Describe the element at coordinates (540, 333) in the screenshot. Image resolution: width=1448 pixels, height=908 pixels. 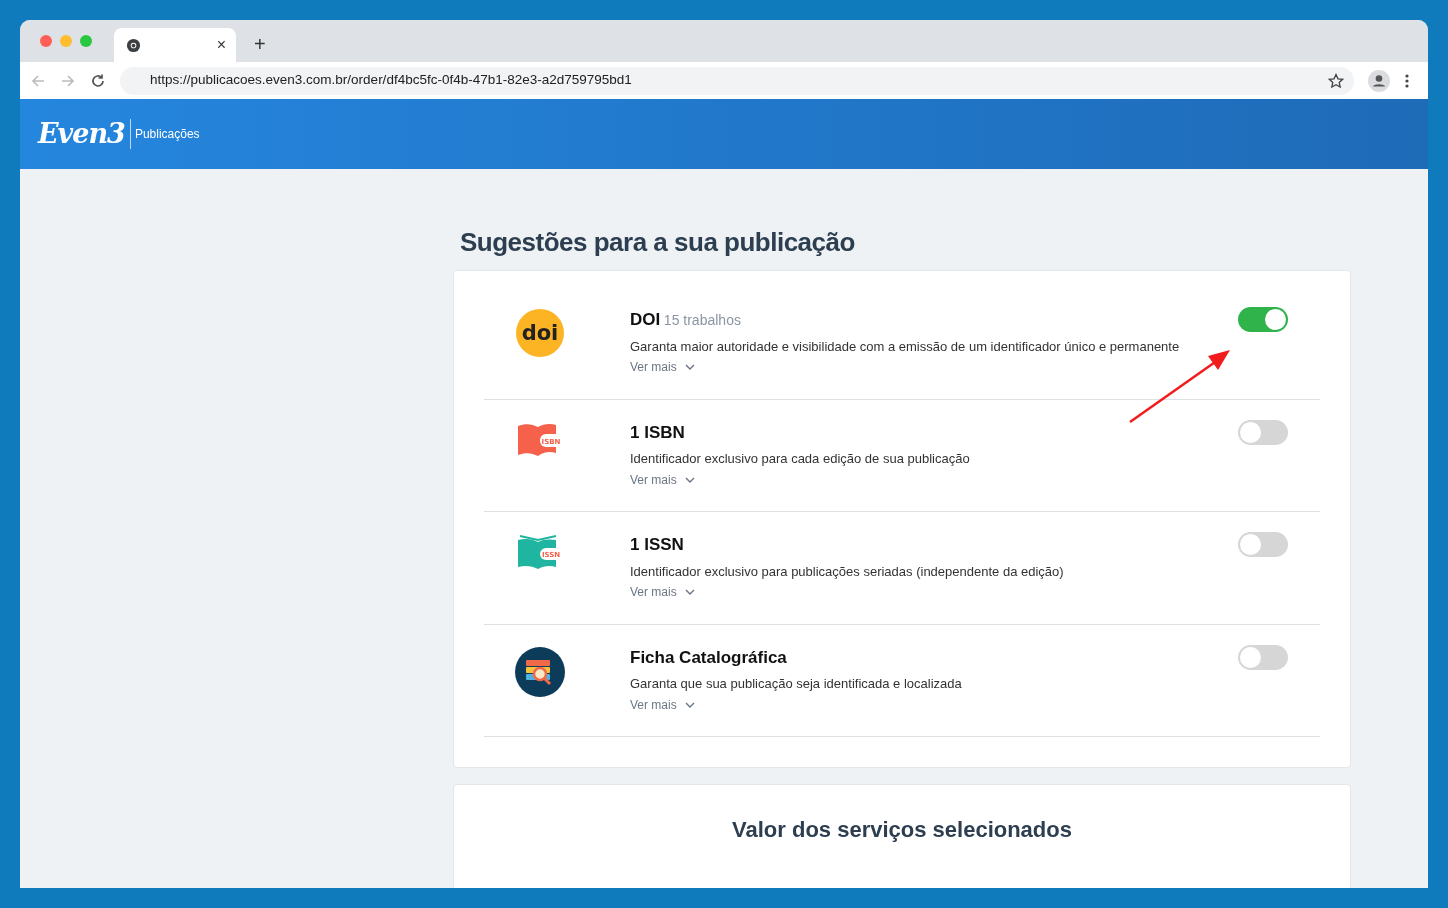
I see `doi-icon: doi` at that location.